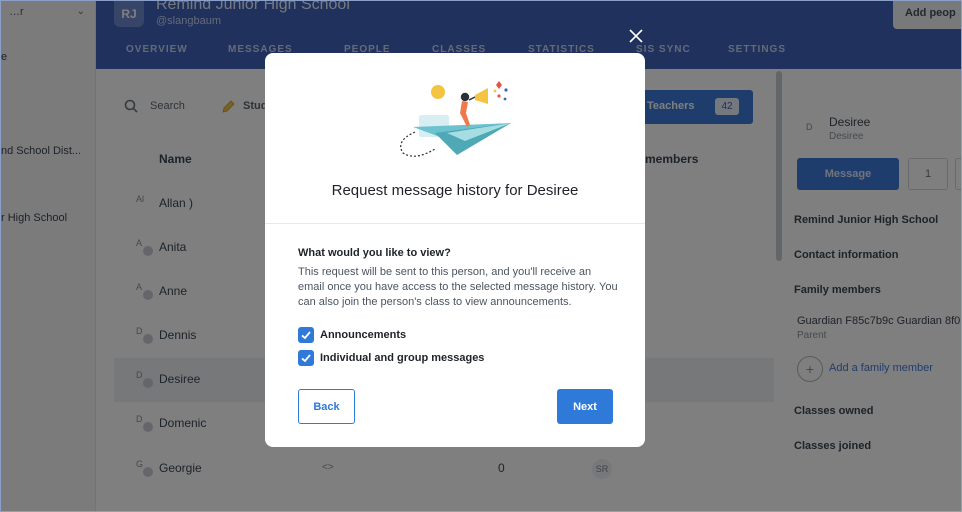 This screenshot has width=962, height=512. I want to click on messages-checkbox, so click(306, 358).